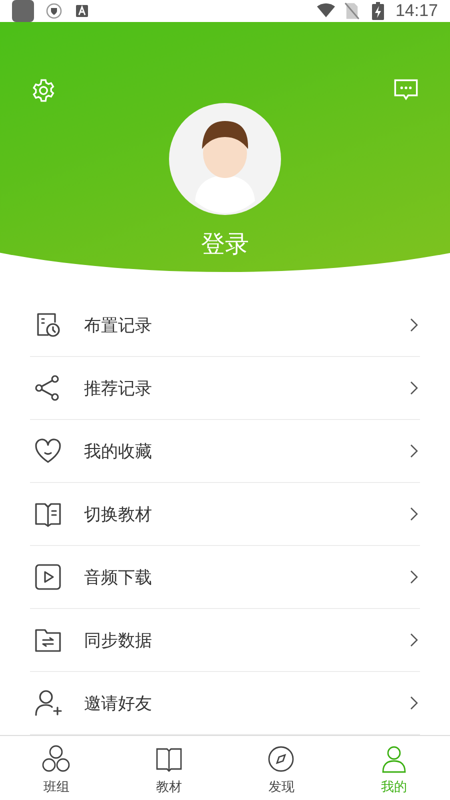 This screenshot has width=450, height=800. Describe the element at coordinates (225, 451) in the screenshot. I see `menu-item: 我的收藏` at that location.